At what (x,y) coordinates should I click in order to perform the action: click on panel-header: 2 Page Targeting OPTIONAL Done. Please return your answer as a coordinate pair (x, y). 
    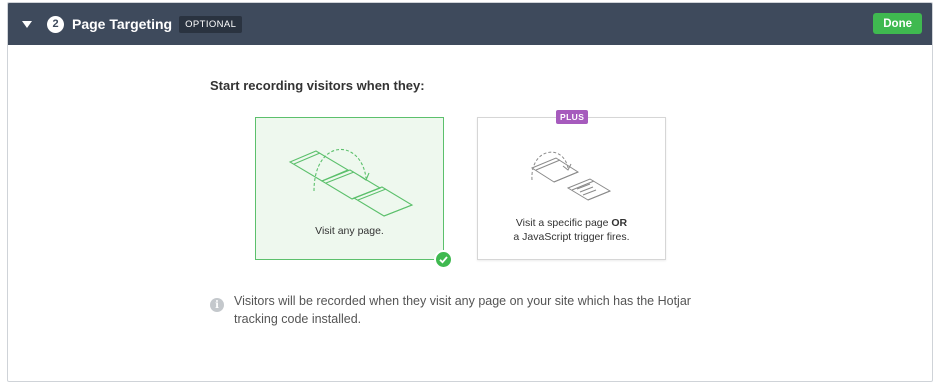
    Looking at the image, I should click on (470, 24).